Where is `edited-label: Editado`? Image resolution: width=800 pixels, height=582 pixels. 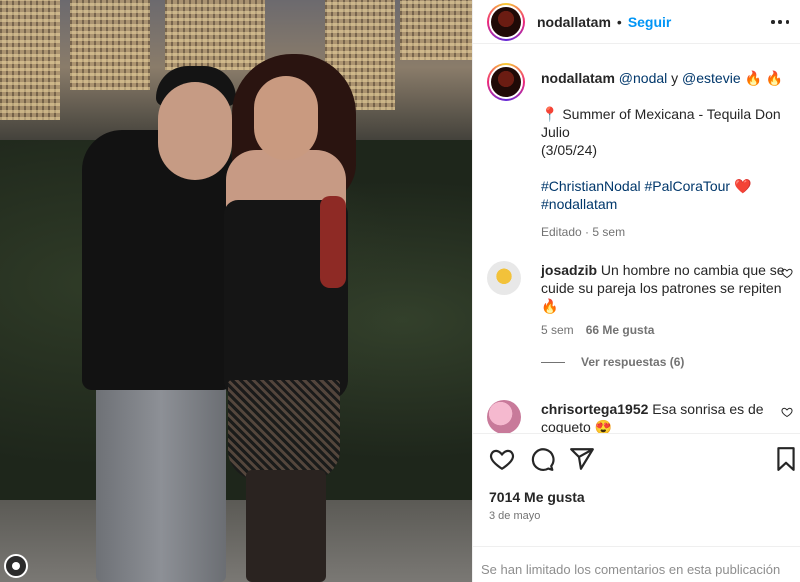
edited-label: Editado is located at coordinates (561, 232).